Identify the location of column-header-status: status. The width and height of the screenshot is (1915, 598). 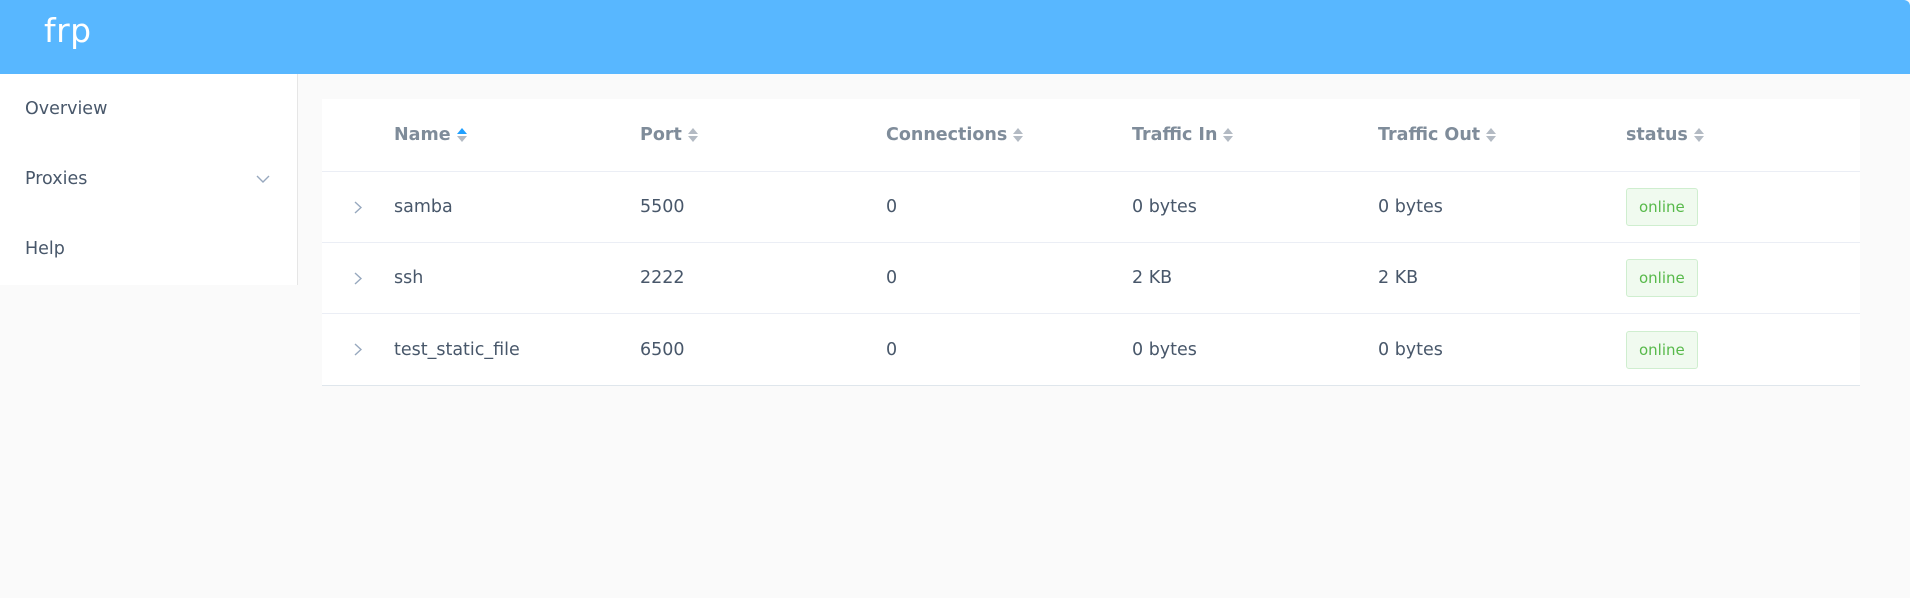
(1665, 135).